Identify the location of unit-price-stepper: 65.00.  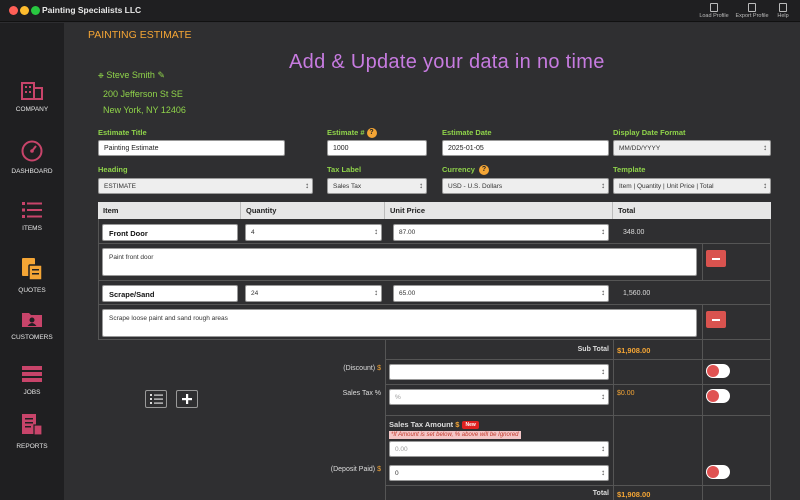
(501, 293).